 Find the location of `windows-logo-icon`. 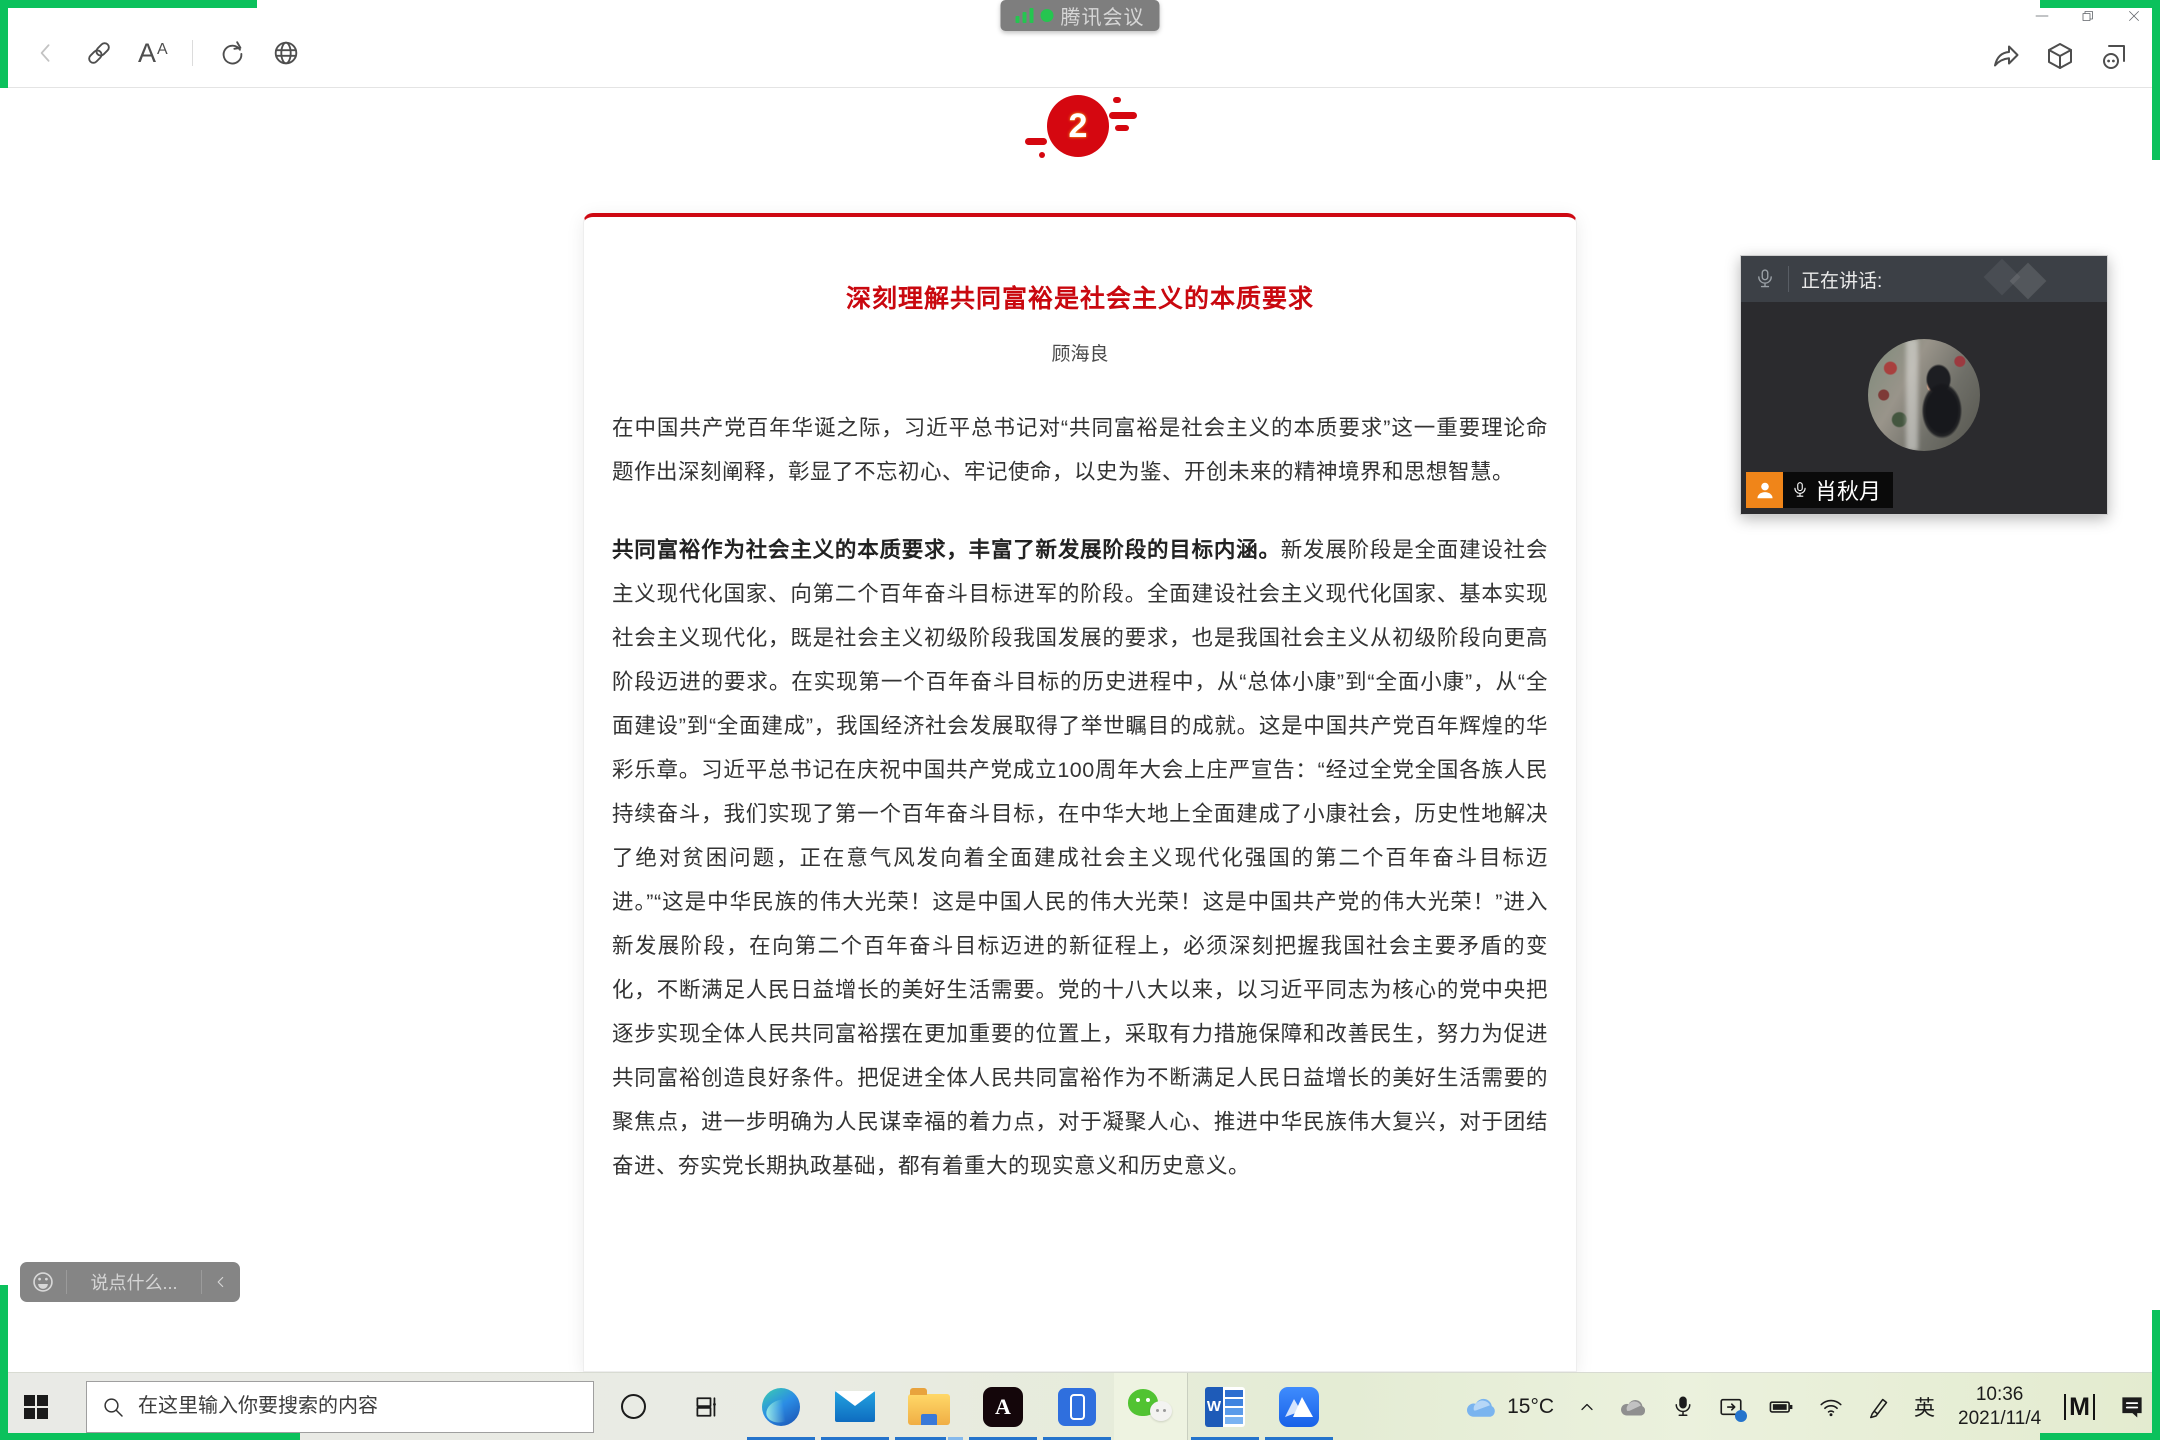

windows-logo-icon is located at coordinates (36, 1406).